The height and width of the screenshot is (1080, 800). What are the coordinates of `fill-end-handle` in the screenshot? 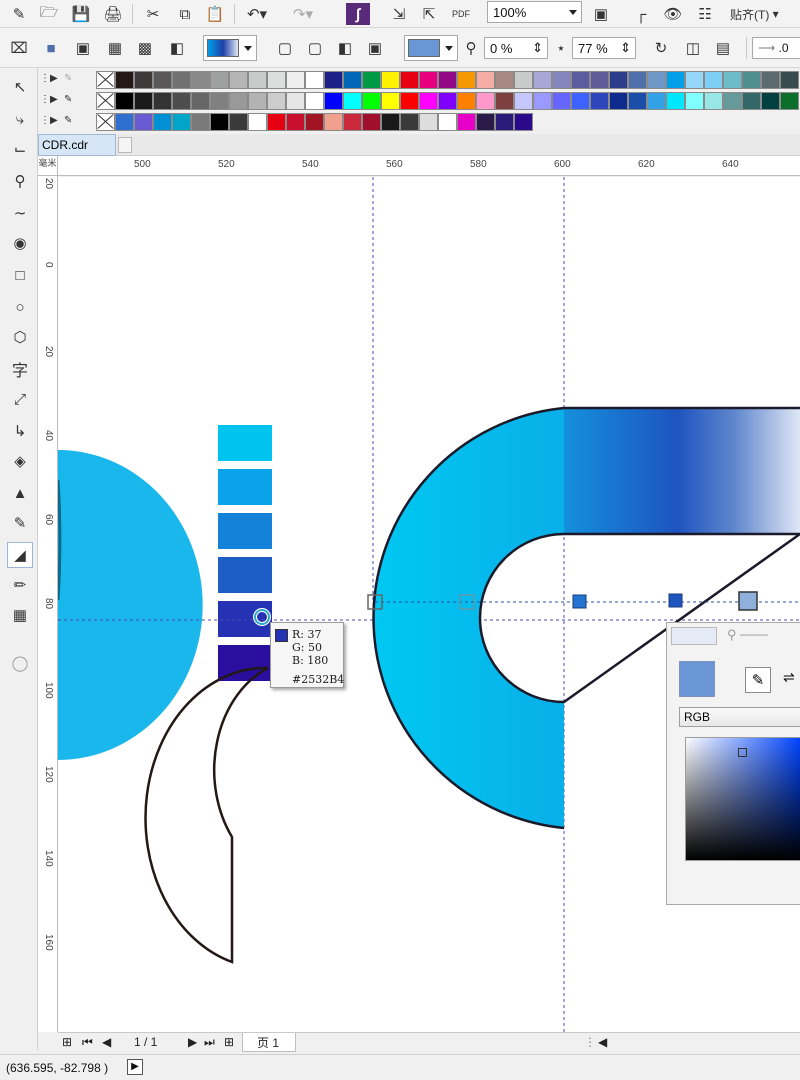 It's located at (748, 601).